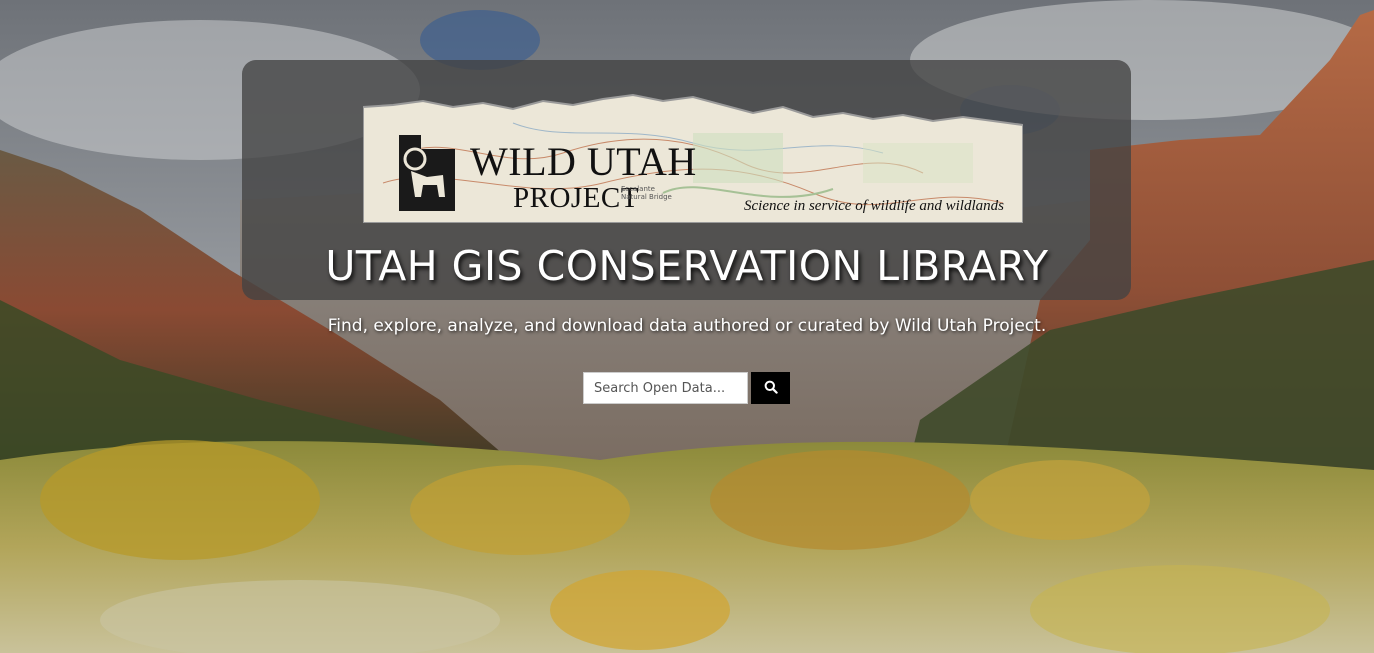 Image resolution: width=1374 pixels, height=653 pixels. I want to click on logo-map-label: Escalante Natural Bridge, so click(646, 193).